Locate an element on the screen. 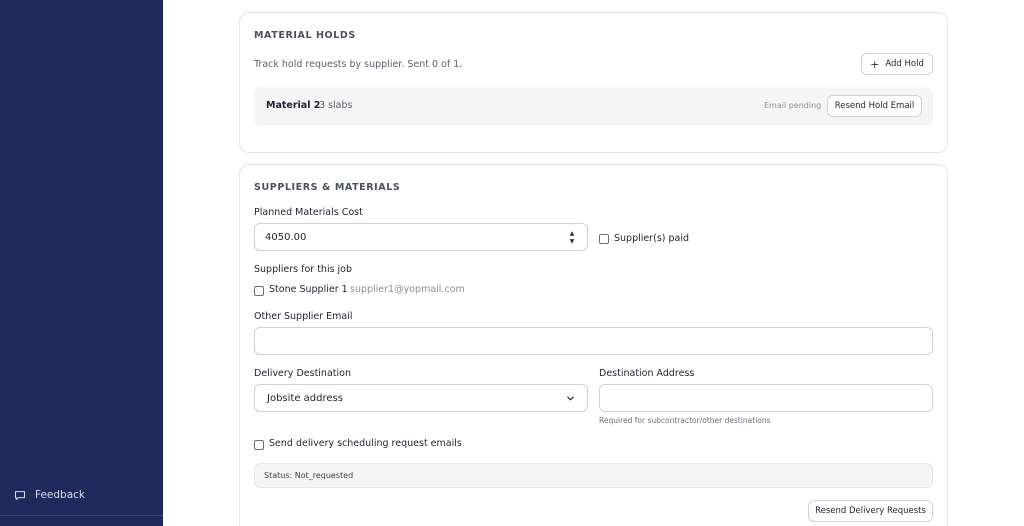 The image size is (1024, 526). sidebar-divider is located at coordinates (81, 515).